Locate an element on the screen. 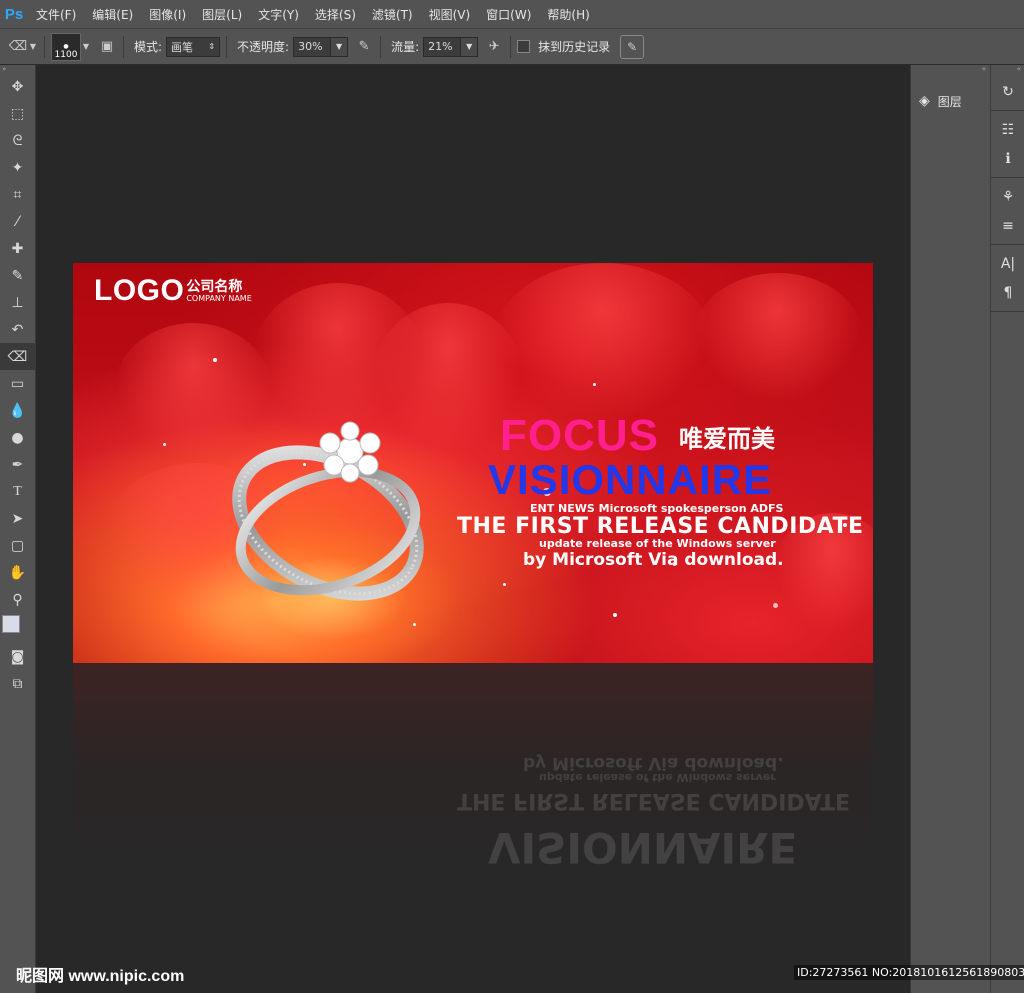 The image size is (1024, 993). company-name-cn: 公司名称 is located at coordinates (214, 286).